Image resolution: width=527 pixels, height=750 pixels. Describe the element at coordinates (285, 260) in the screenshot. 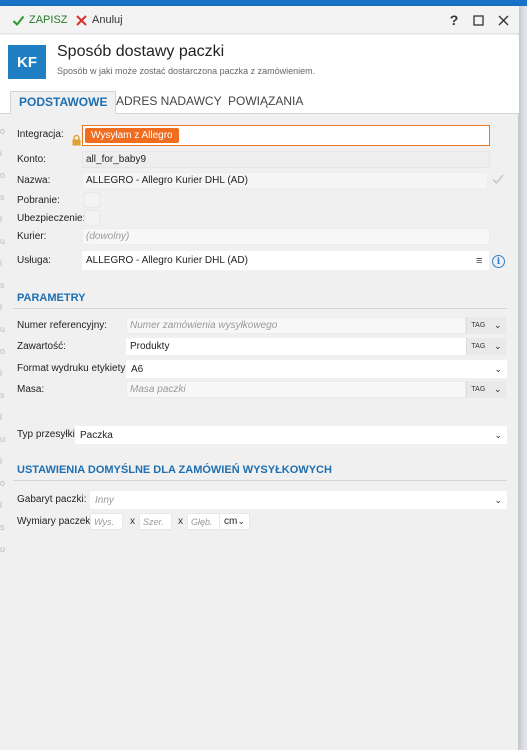

I see `service-field: ALLEGRO - Allegro Kurier DHL (AD)` at that location.